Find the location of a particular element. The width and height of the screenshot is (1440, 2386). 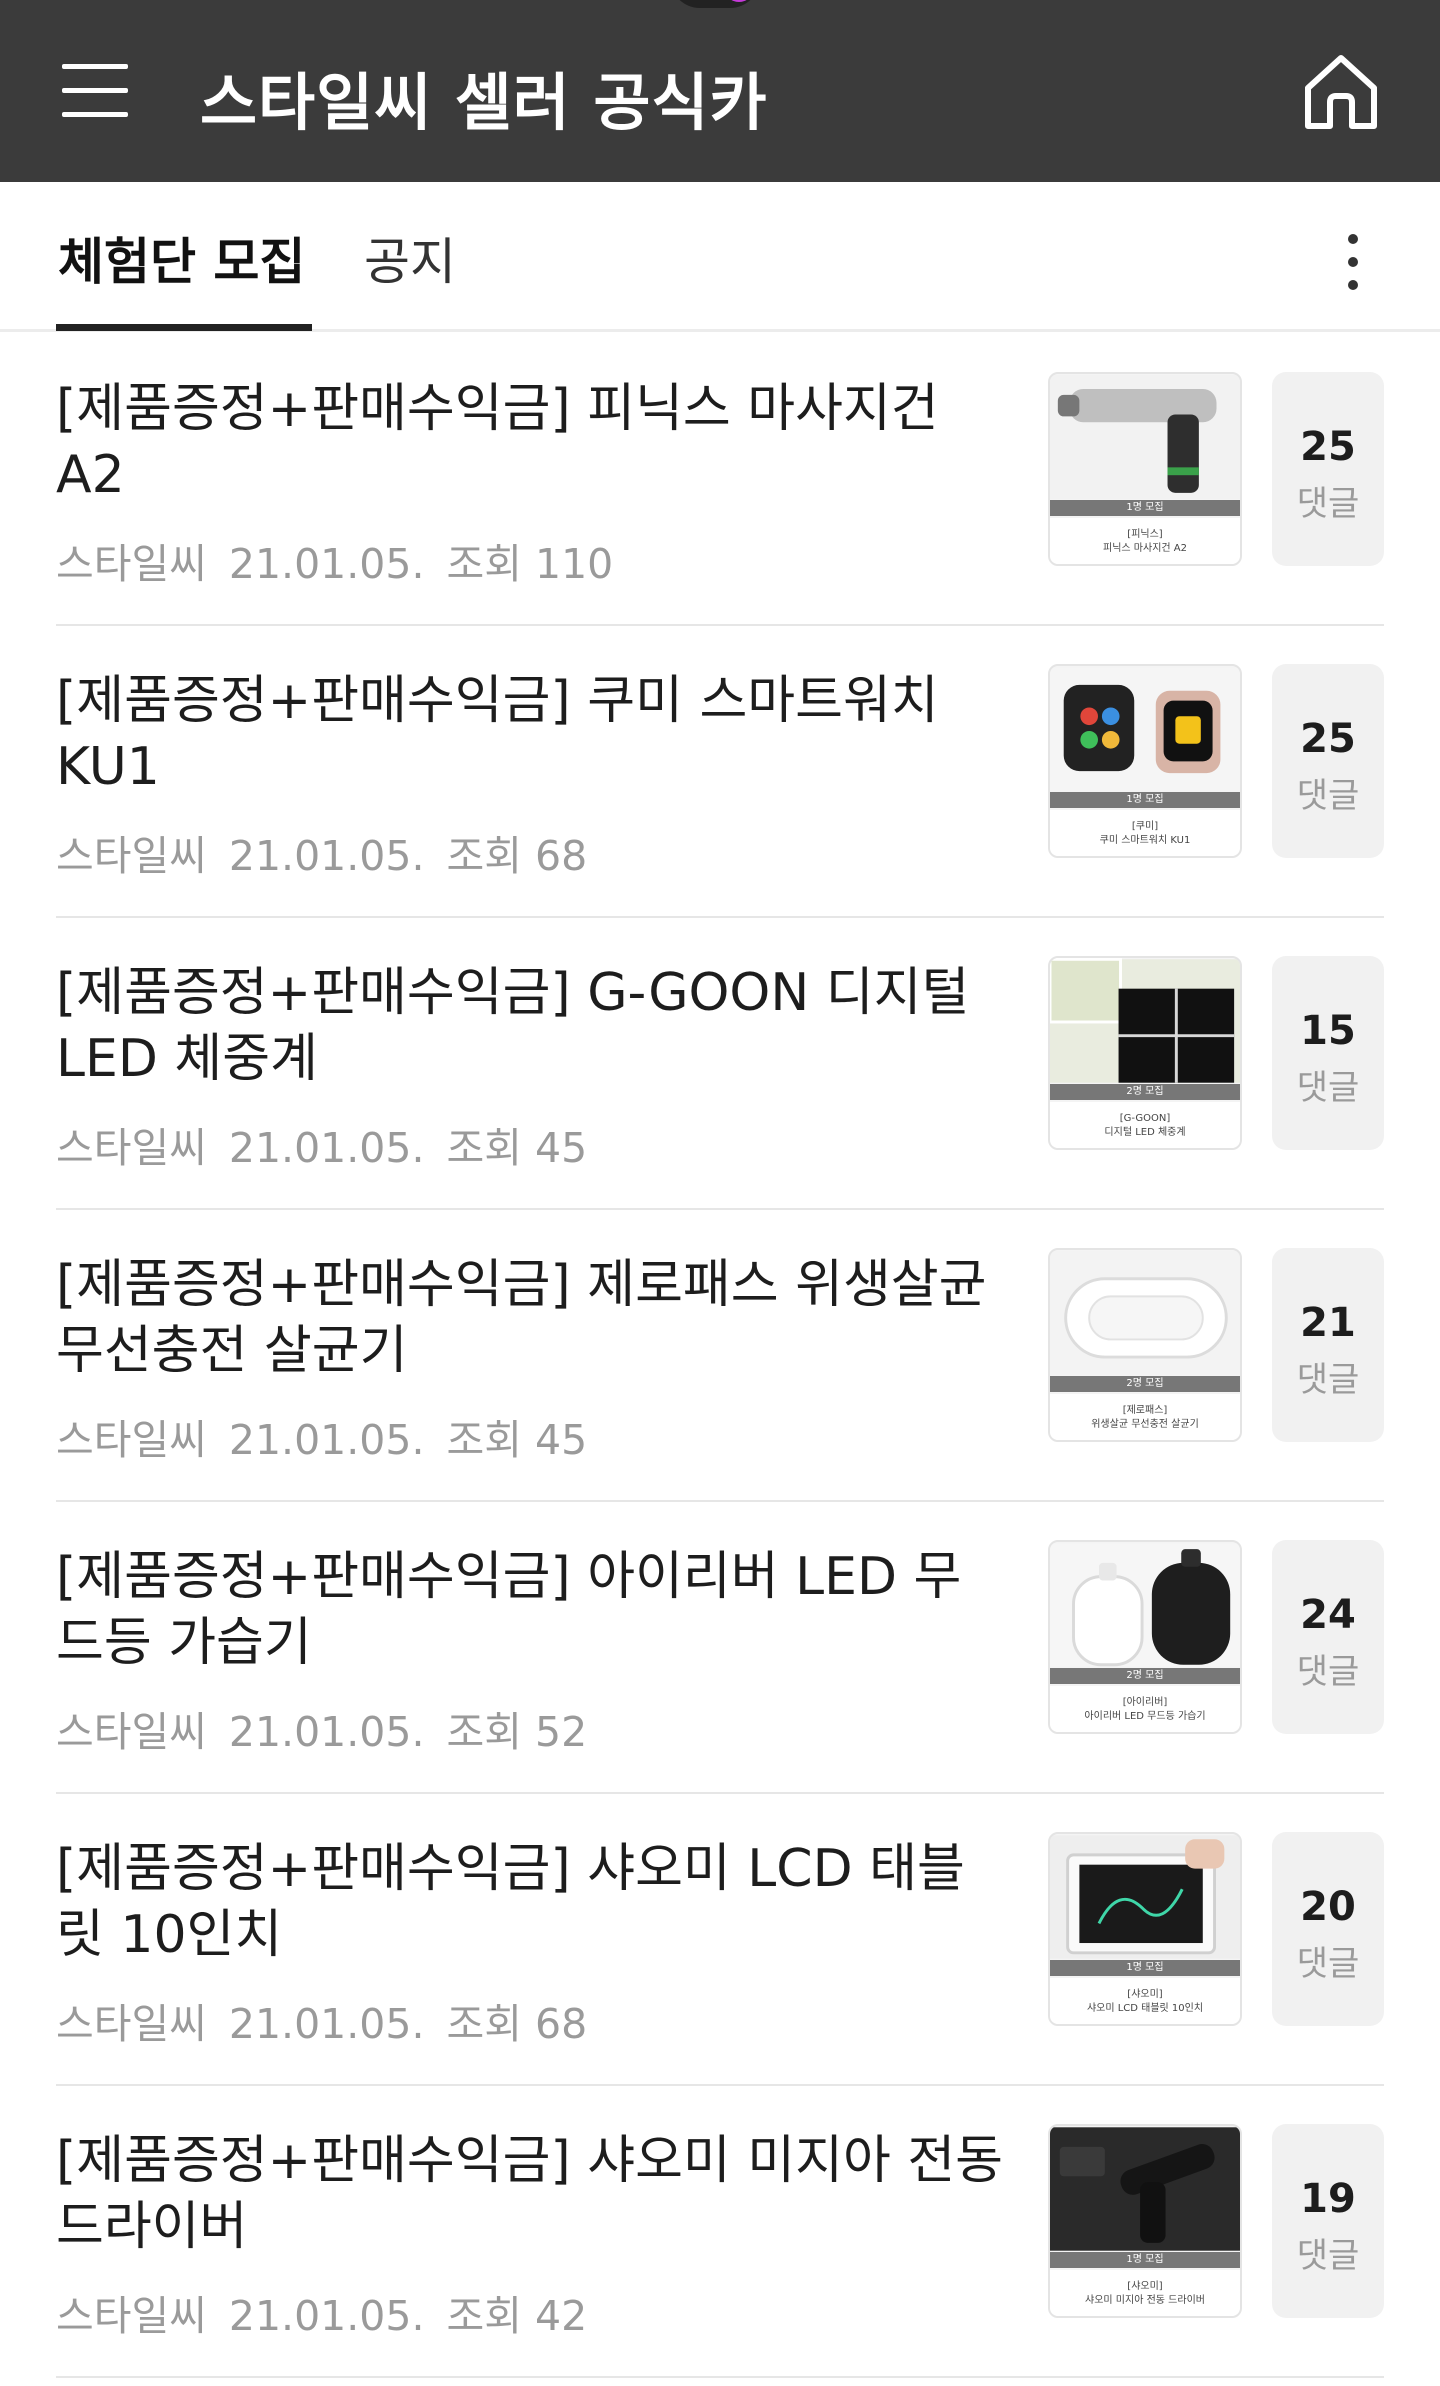

thumbnail-caption: [쿠미] 쿠미 스마트워치 KU1 is located at coordinates (1145, 833).